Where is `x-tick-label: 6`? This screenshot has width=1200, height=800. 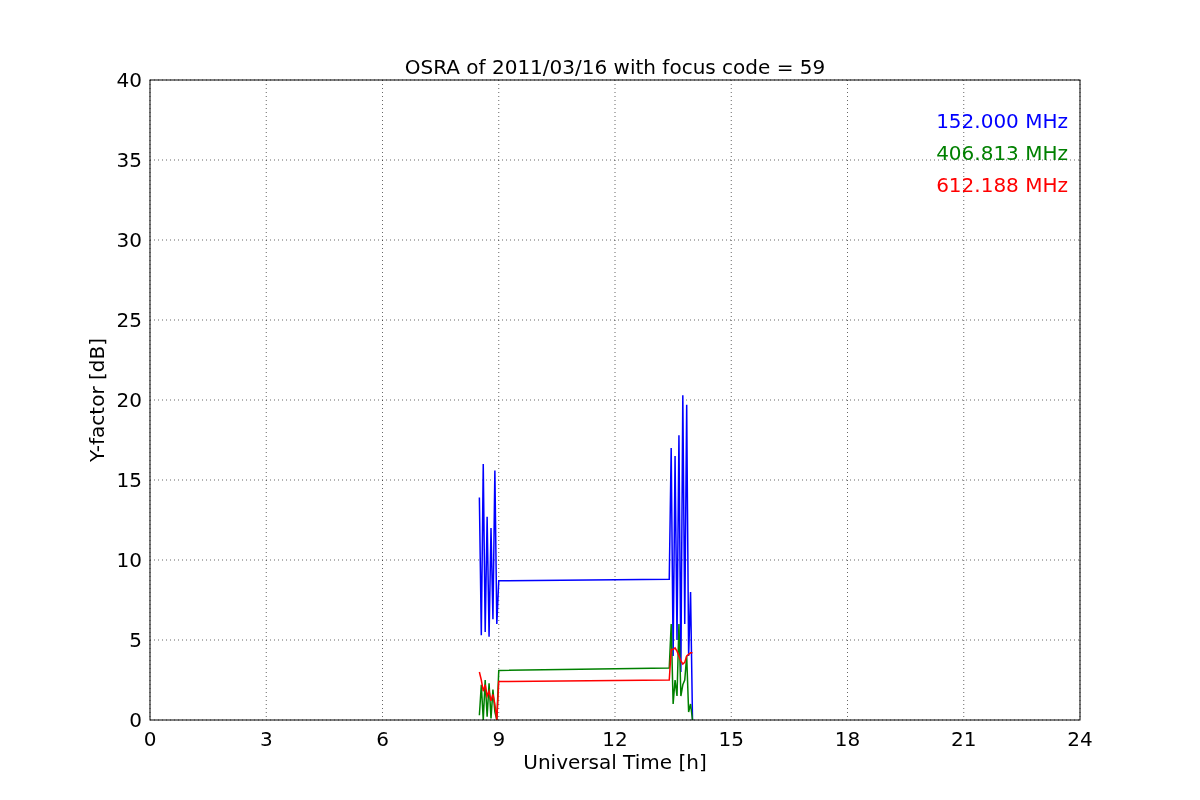
x-tick-label: 6 is located at coordinates (382, 739).